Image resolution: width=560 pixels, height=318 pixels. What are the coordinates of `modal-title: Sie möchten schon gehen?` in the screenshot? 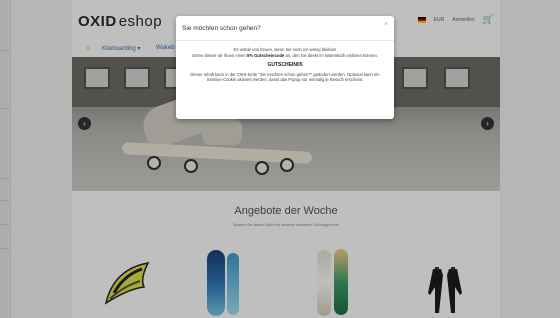 It's located at (221, 28).